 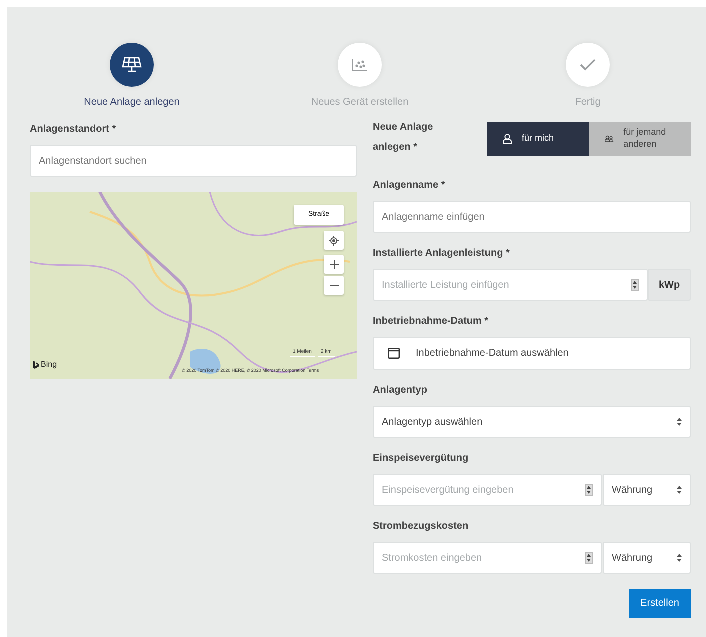 I want to click on step-circle, so click(x=132, y=65).